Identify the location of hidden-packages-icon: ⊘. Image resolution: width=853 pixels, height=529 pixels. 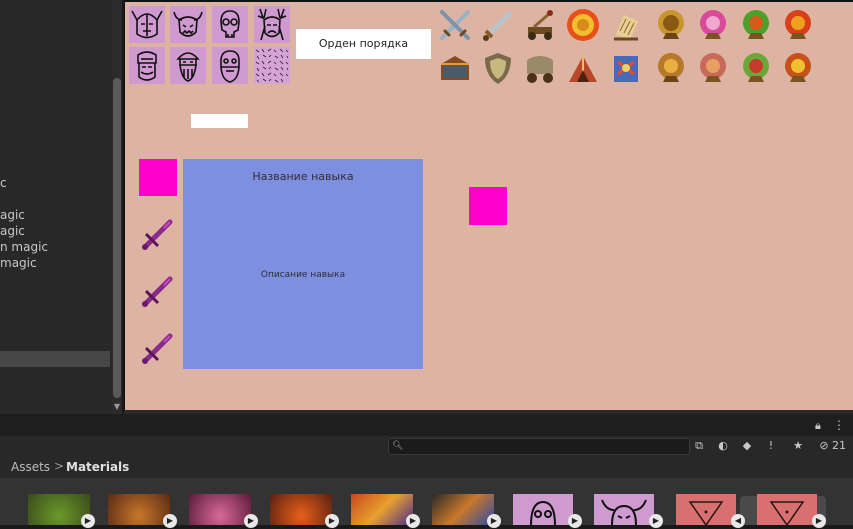
(824, 446).